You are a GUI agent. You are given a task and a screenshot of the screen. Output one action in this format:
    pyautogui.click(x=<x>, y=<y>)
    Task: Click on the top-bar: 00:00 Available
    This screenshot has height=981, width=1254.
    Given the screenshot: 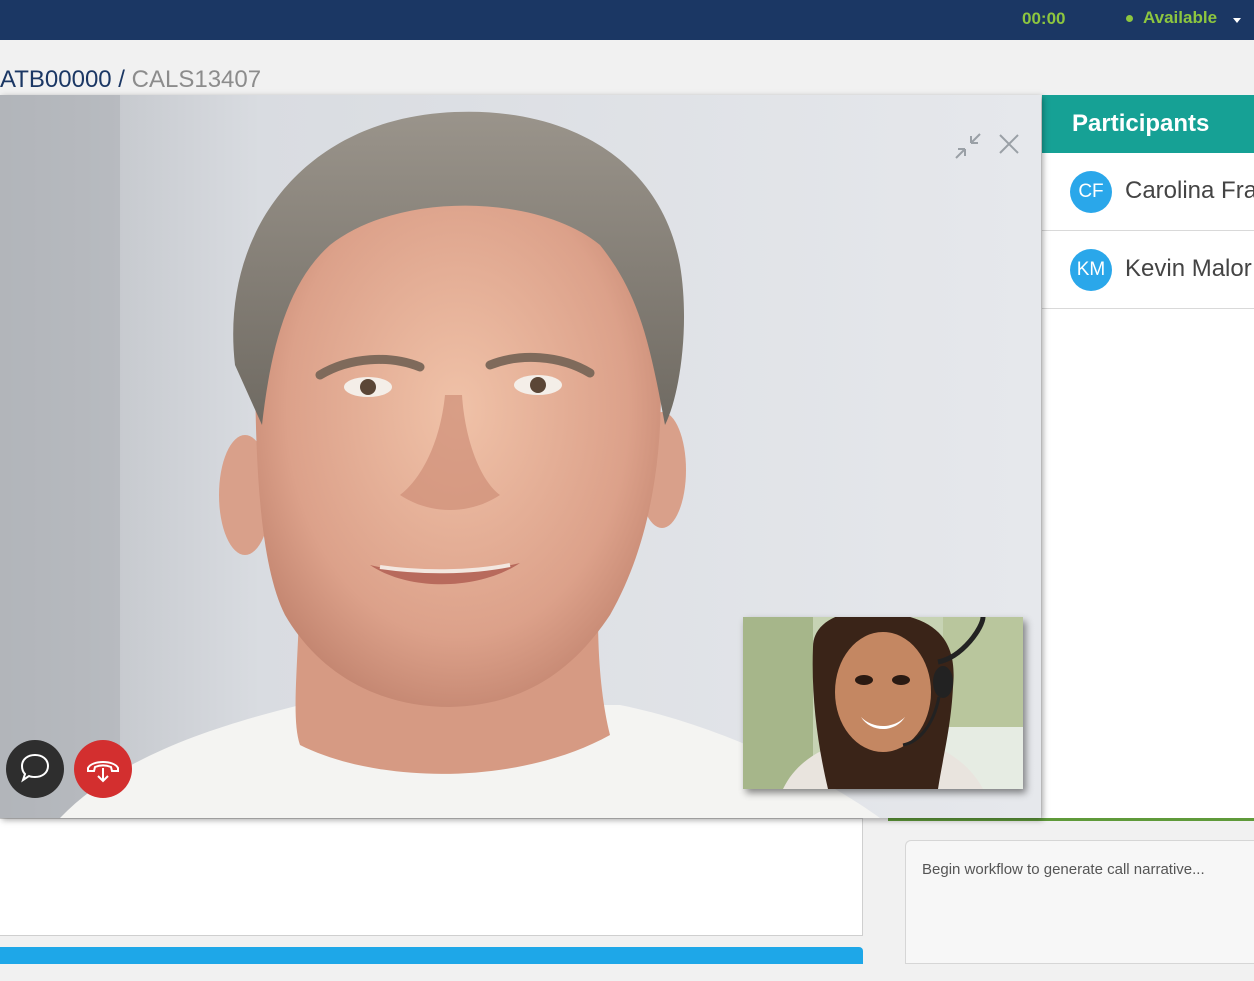 What is the action you would take?
    pyautogui.click(x=627, y=20)
    